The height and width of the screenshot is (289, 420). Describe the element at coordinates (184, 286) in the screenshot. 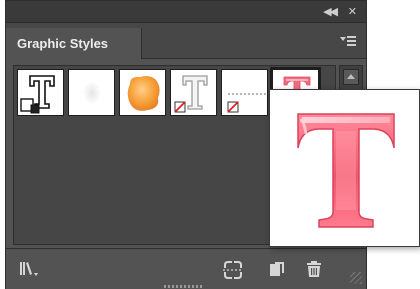

I see `panel-grip-icon` at that location.